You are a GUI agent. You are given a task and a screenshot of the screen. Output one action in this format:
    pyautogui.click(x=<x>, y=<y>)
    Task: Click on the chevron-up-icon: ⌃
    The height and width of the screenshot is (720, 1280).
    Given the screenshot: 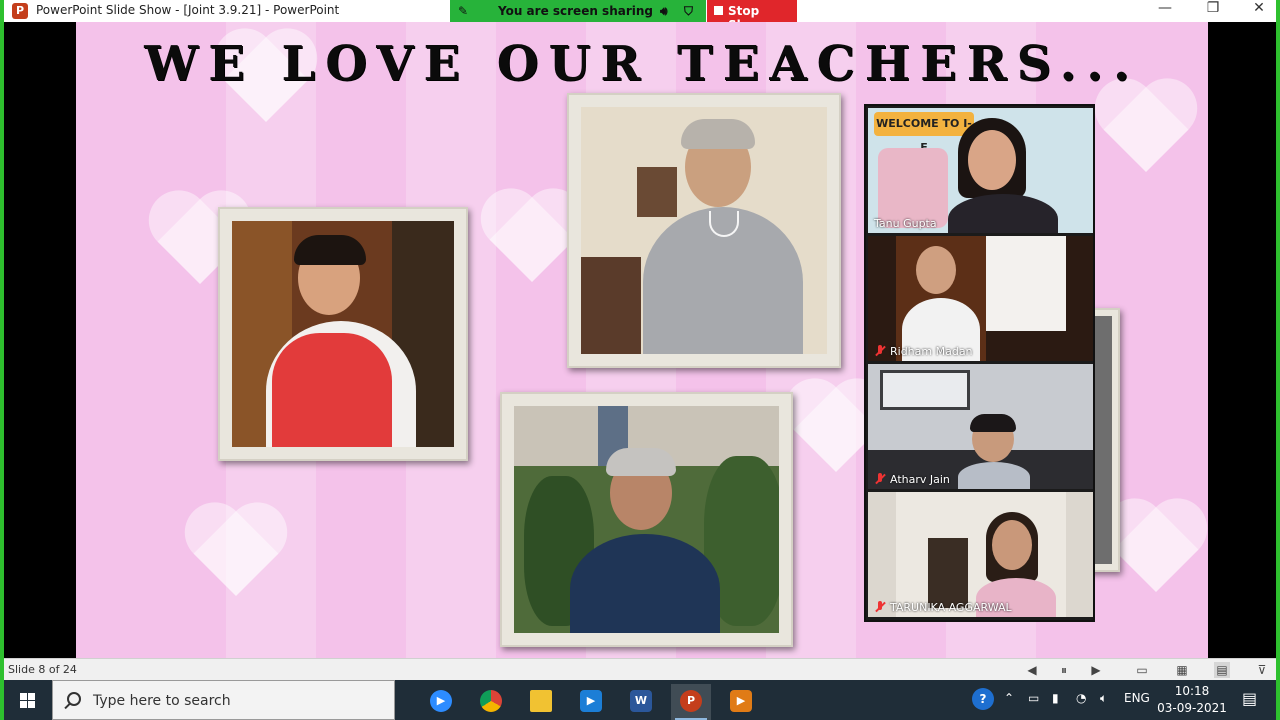 What is the action you would take?
    pyautogui.click(x=1009, y=698)
    